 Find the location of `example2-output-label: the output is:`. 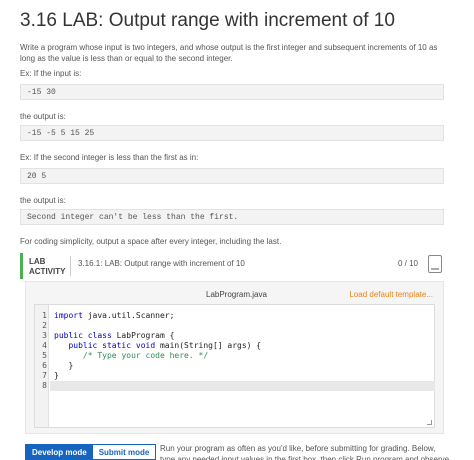

example2-output-label: the output is: is located at coordinates (43, 200).